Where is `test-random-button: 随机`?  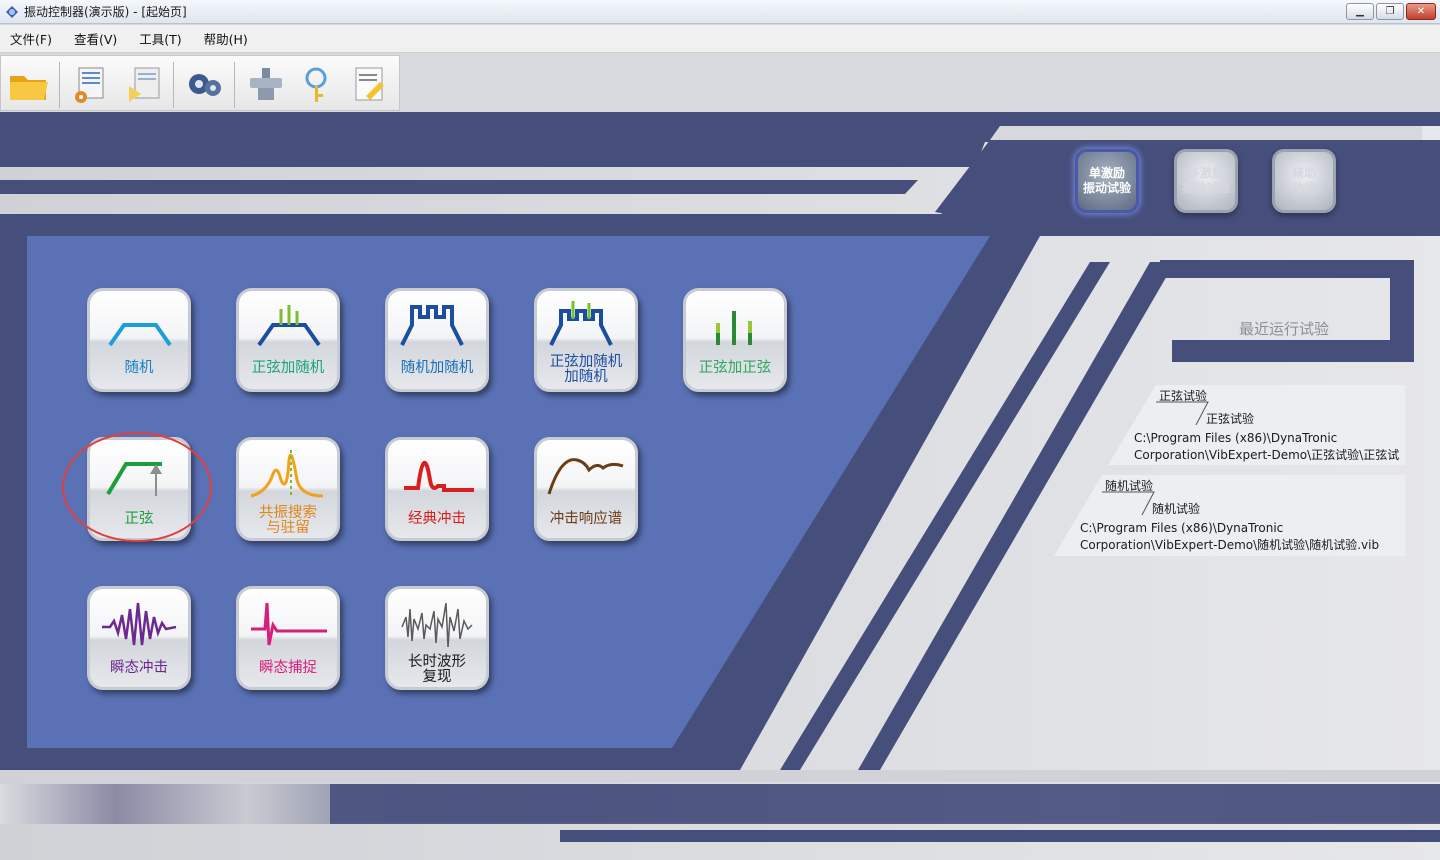
test-random-button: 随机 is located at coordinates (139, 340).